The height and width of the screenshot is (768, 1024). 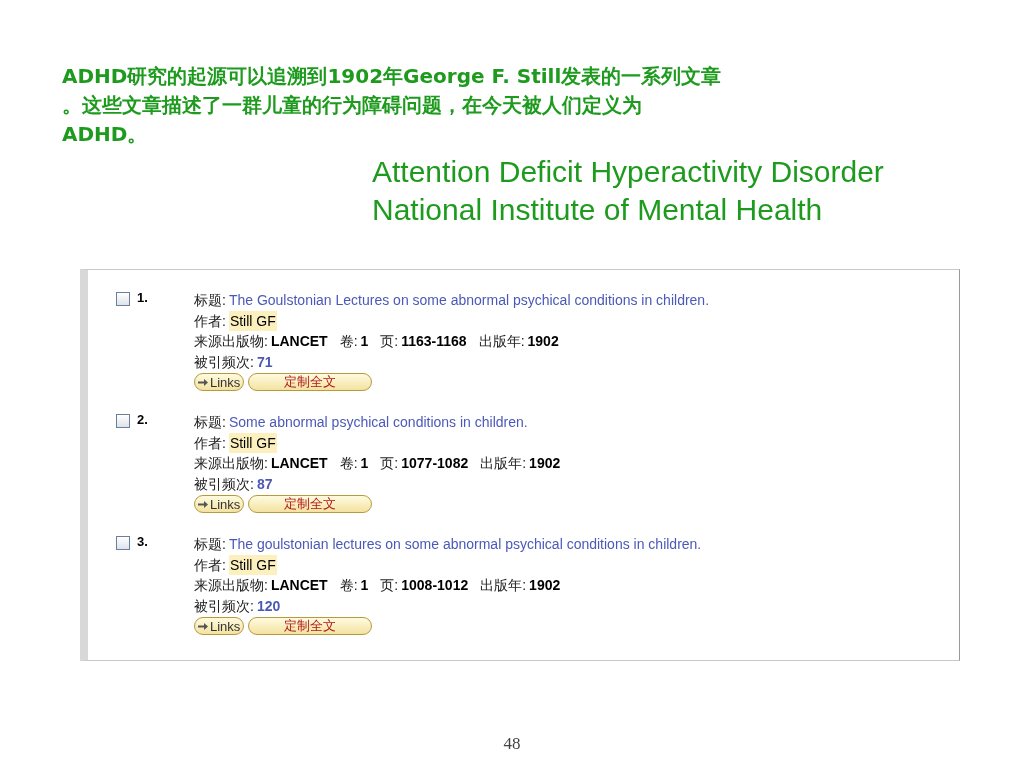 I want to click on result-number: 1., so click(x=143, y=297).